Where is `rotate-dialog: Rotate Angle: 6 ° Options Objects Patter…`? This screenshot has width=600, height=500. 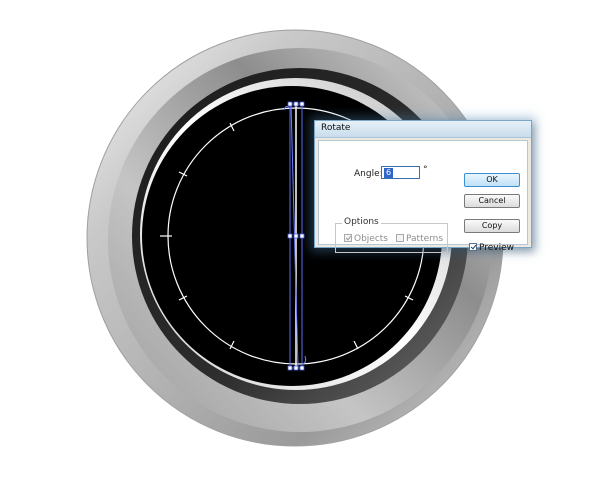
rotate-dialog: Rotate Angle: 6 ° Options Objects Patter… is located at coordinates (423, 186).